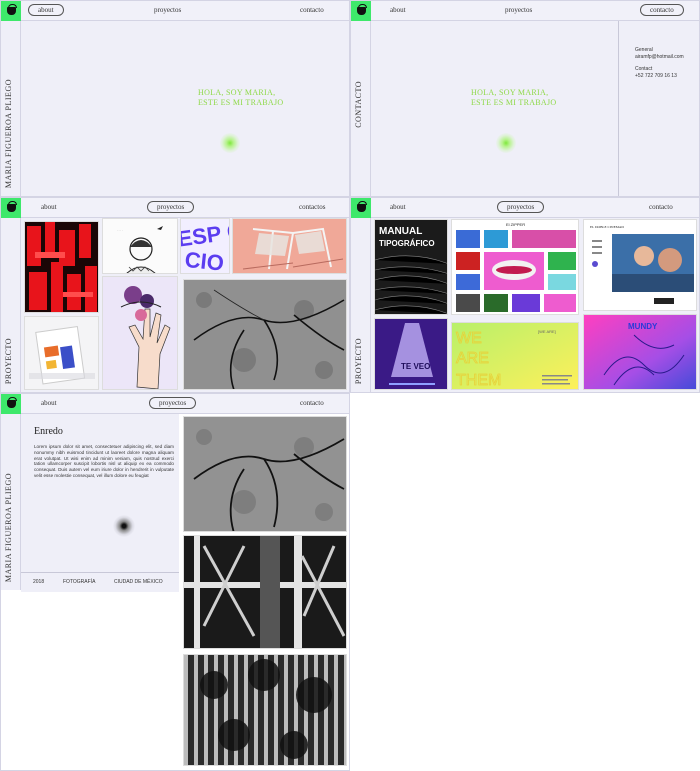 Image resolution: width=700 pixels, height=771 pixels. Describe the element at coordinates (515, 224) in the screenshot. I see `svg-text: El ZIPPER` at that location.